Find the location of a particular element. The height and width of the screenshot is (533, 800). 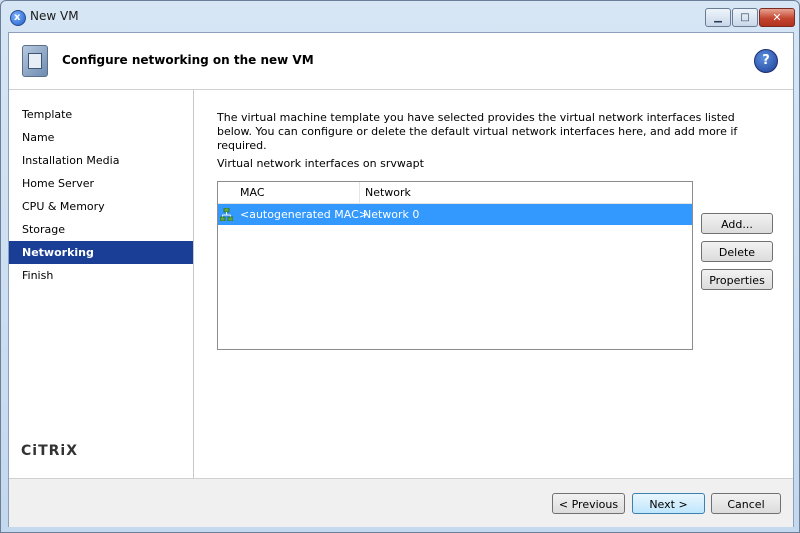

properties-button: Properties is located at coordinates (737, 279).